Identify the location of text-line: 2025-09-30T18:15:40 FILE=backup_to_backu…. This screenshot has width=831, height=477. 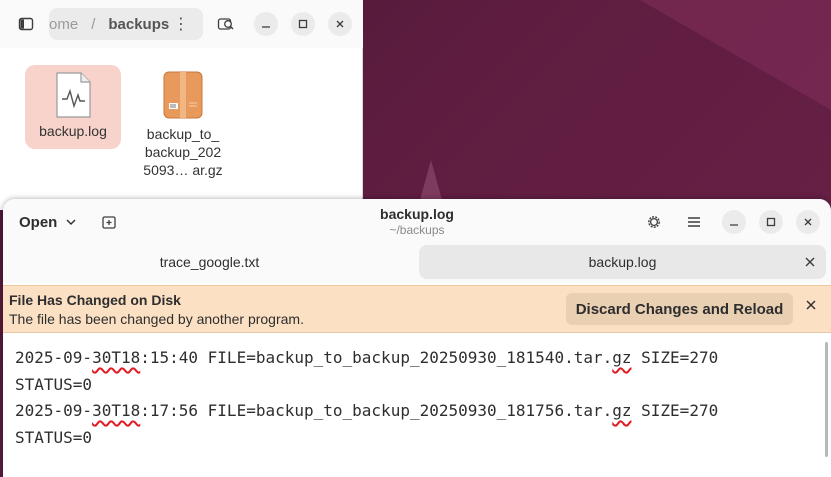
(367, 357).